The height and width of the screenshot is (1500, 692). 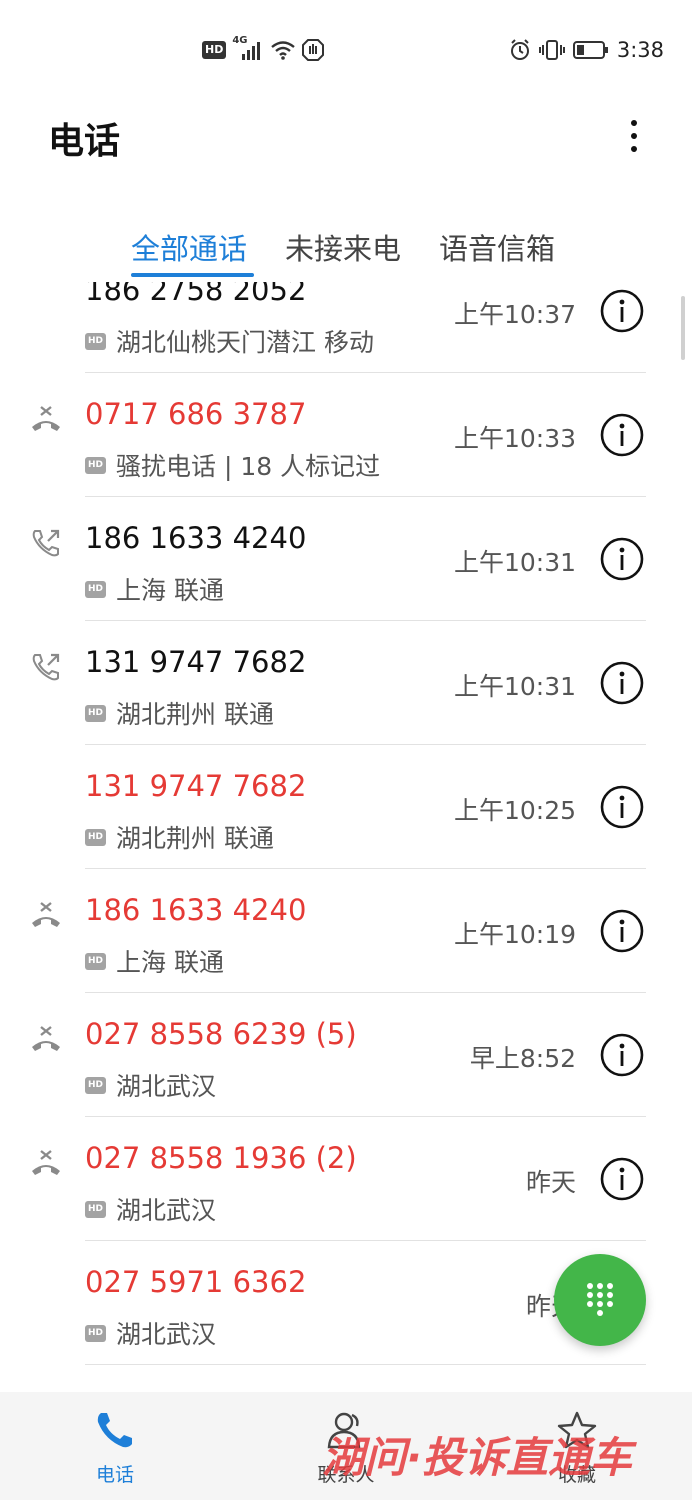 I want to click on page-title: 电话, so click(x=84, y=141).